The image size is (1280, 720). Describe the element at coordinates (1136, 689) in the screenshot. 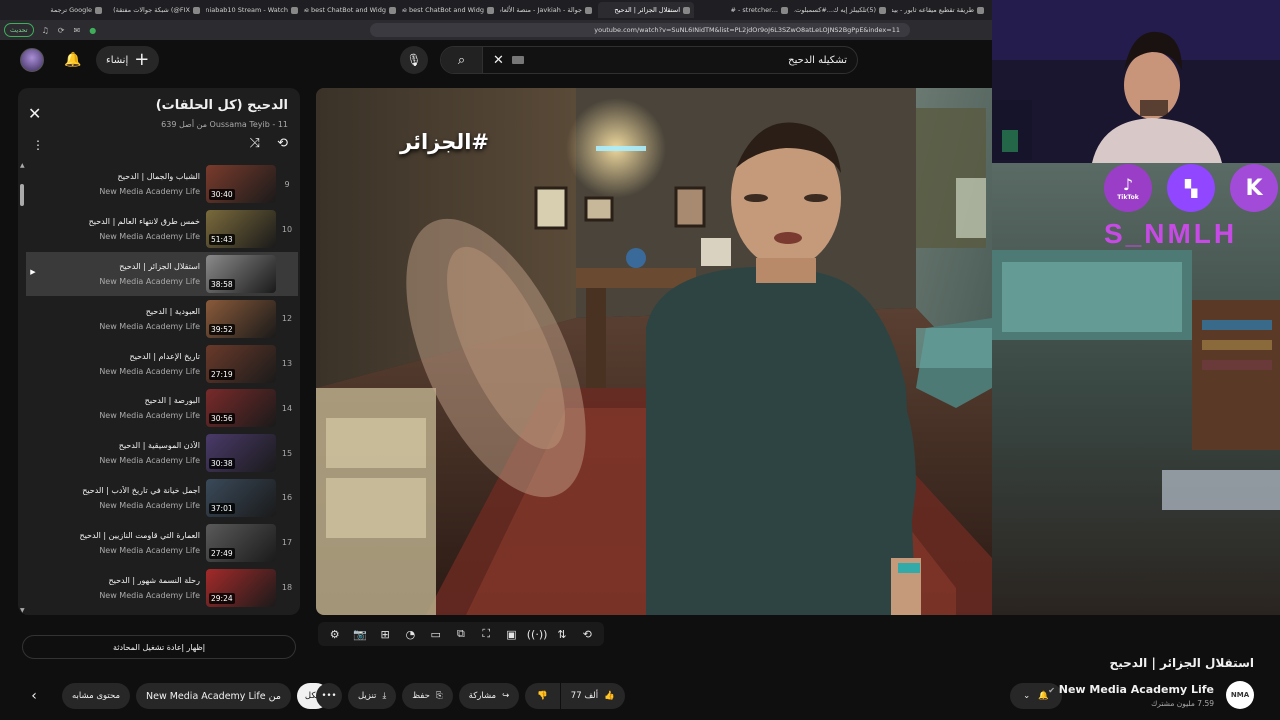

I see `channel-name: New Media Academy Life` at that location.